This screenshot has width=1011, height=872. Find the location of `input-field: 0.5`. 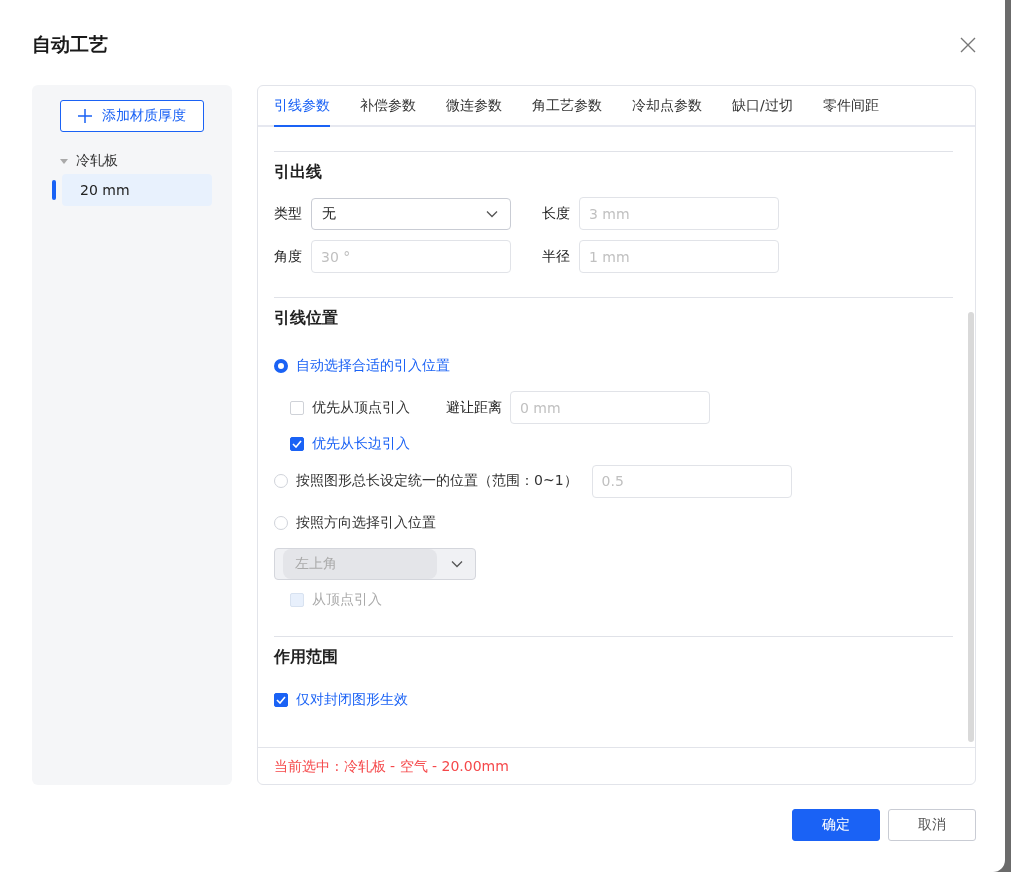

input-field: 0.5 is located at coordinates (691, 481).